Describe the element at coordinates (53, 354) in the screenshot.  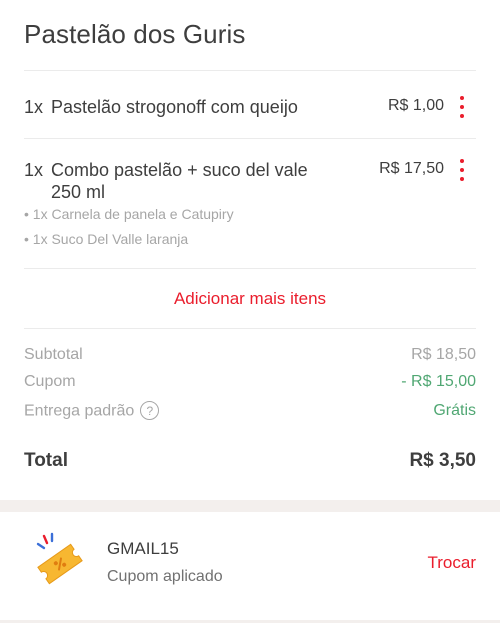
I see `subtotal-label: Subtotal` at that location.